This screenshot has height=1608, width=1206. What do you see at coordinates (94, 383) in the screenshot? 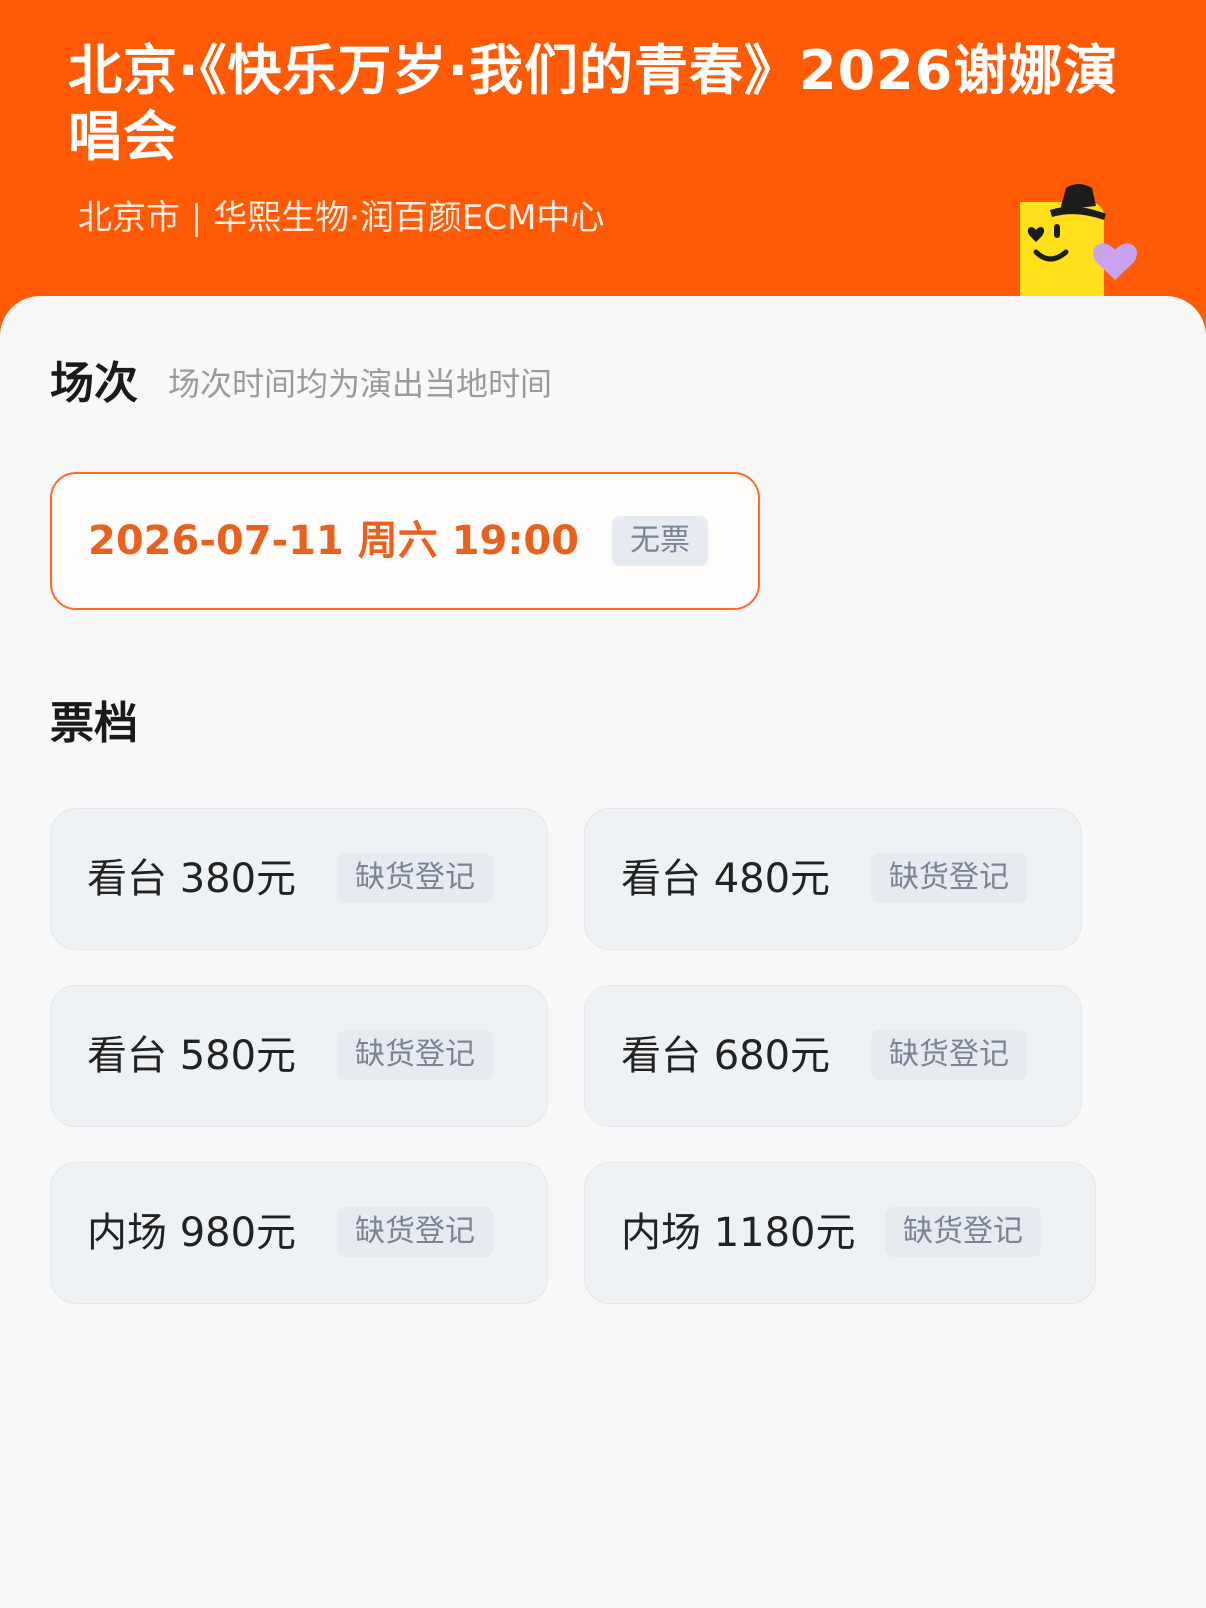
I see `session-section-title: 场次` at bounding box center [94, 383].